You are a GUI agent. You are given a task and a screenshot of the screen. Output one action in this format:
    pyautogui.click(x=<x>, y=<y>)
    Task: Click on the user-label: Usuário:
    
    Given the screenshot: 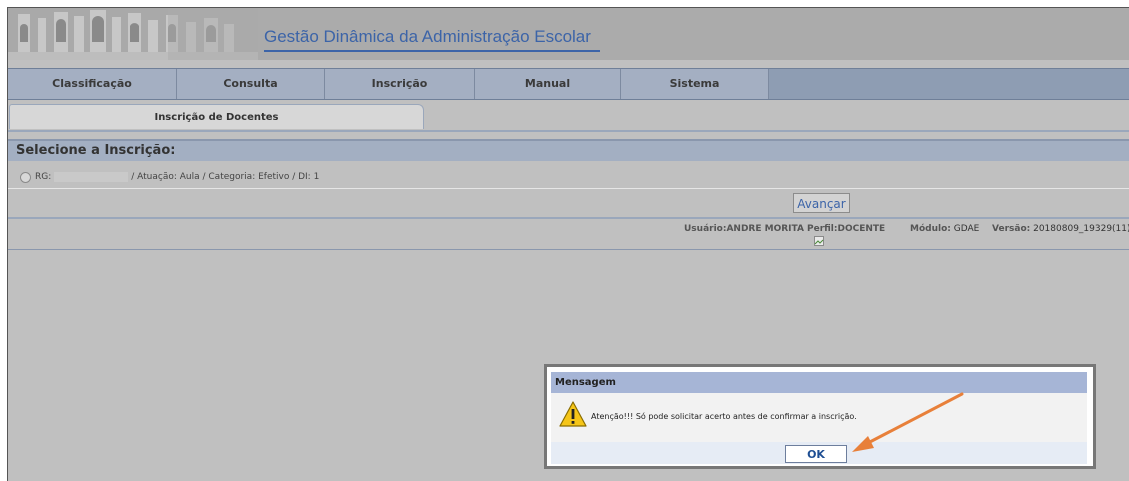 What is the action you would take?
    pyautogui.click(x=705, y=229)
    